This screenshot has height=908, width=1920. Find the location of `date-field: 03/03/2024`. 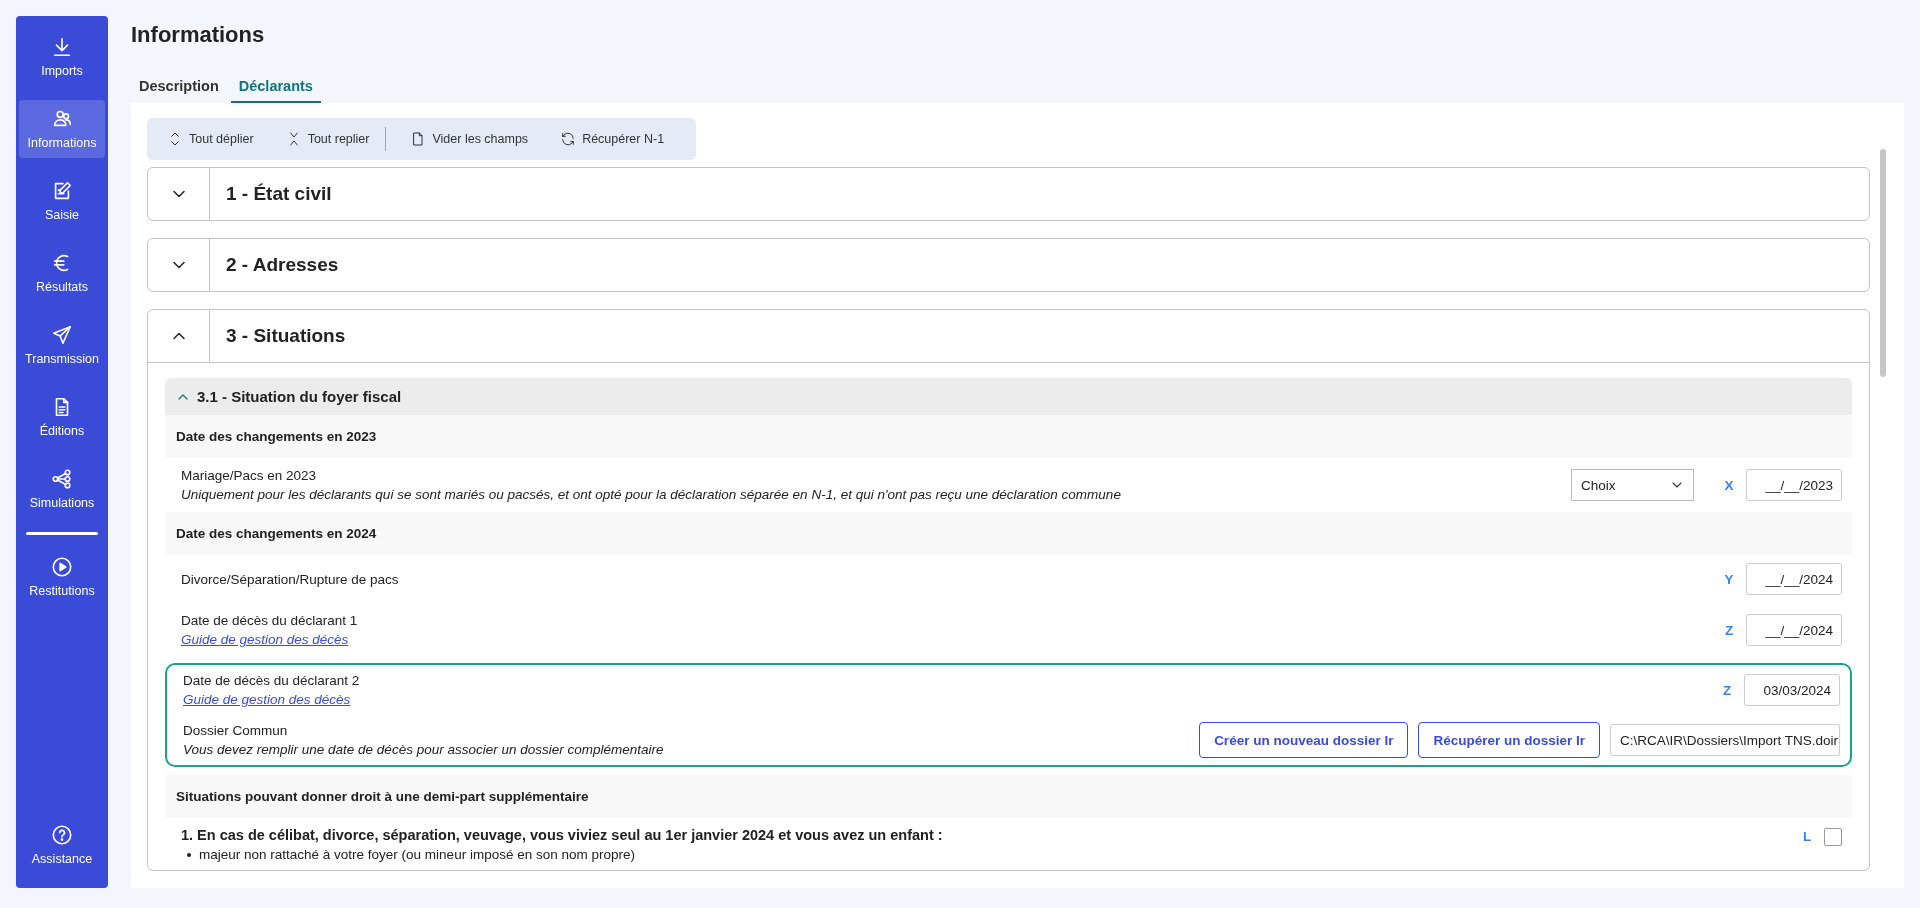

date-field: 03/03/2024 is located at coordinates (1792, 690).